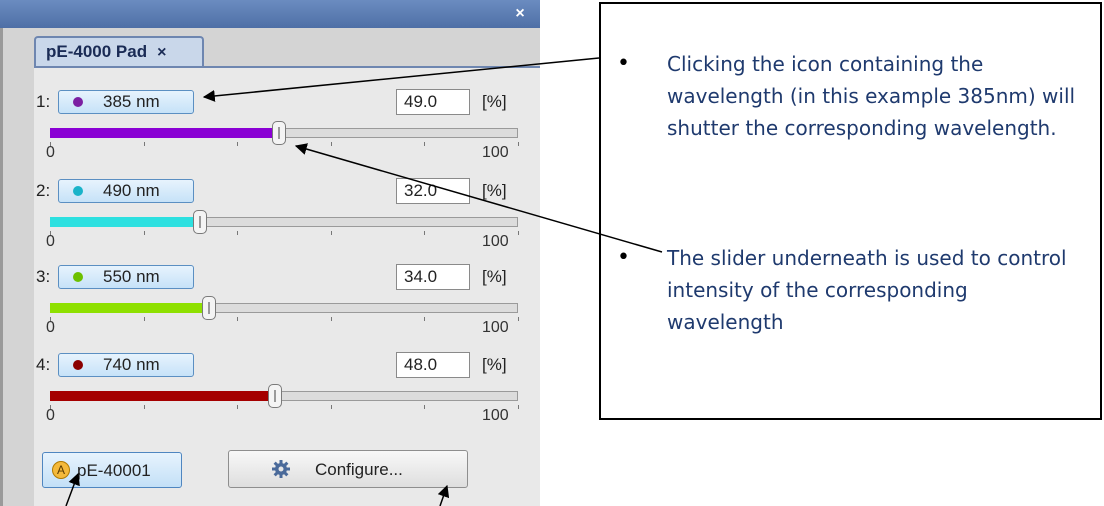 Image resolution: width=1104 pixels, height=506 pixels. Describe the element at coordinates (478, 198) in the screenshot. I see `arrow-to-slider` at that location.